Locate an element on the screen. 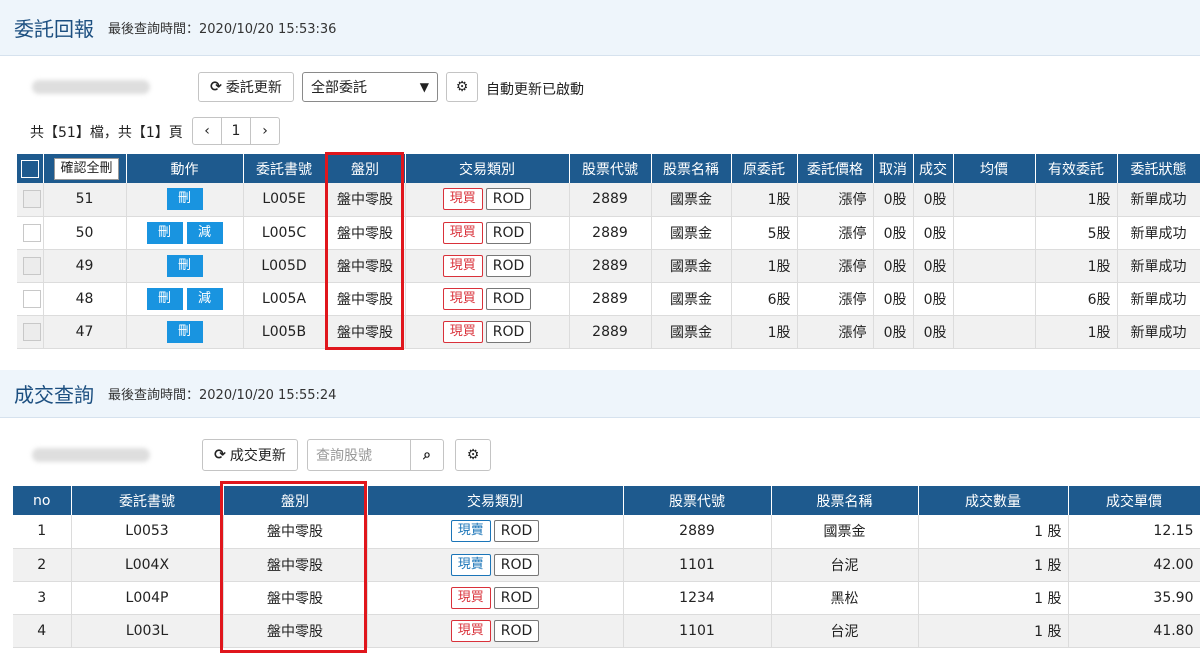 This screenshot has height=653, width=1200. cell-no: 47 is located at coordinates (85, 332).